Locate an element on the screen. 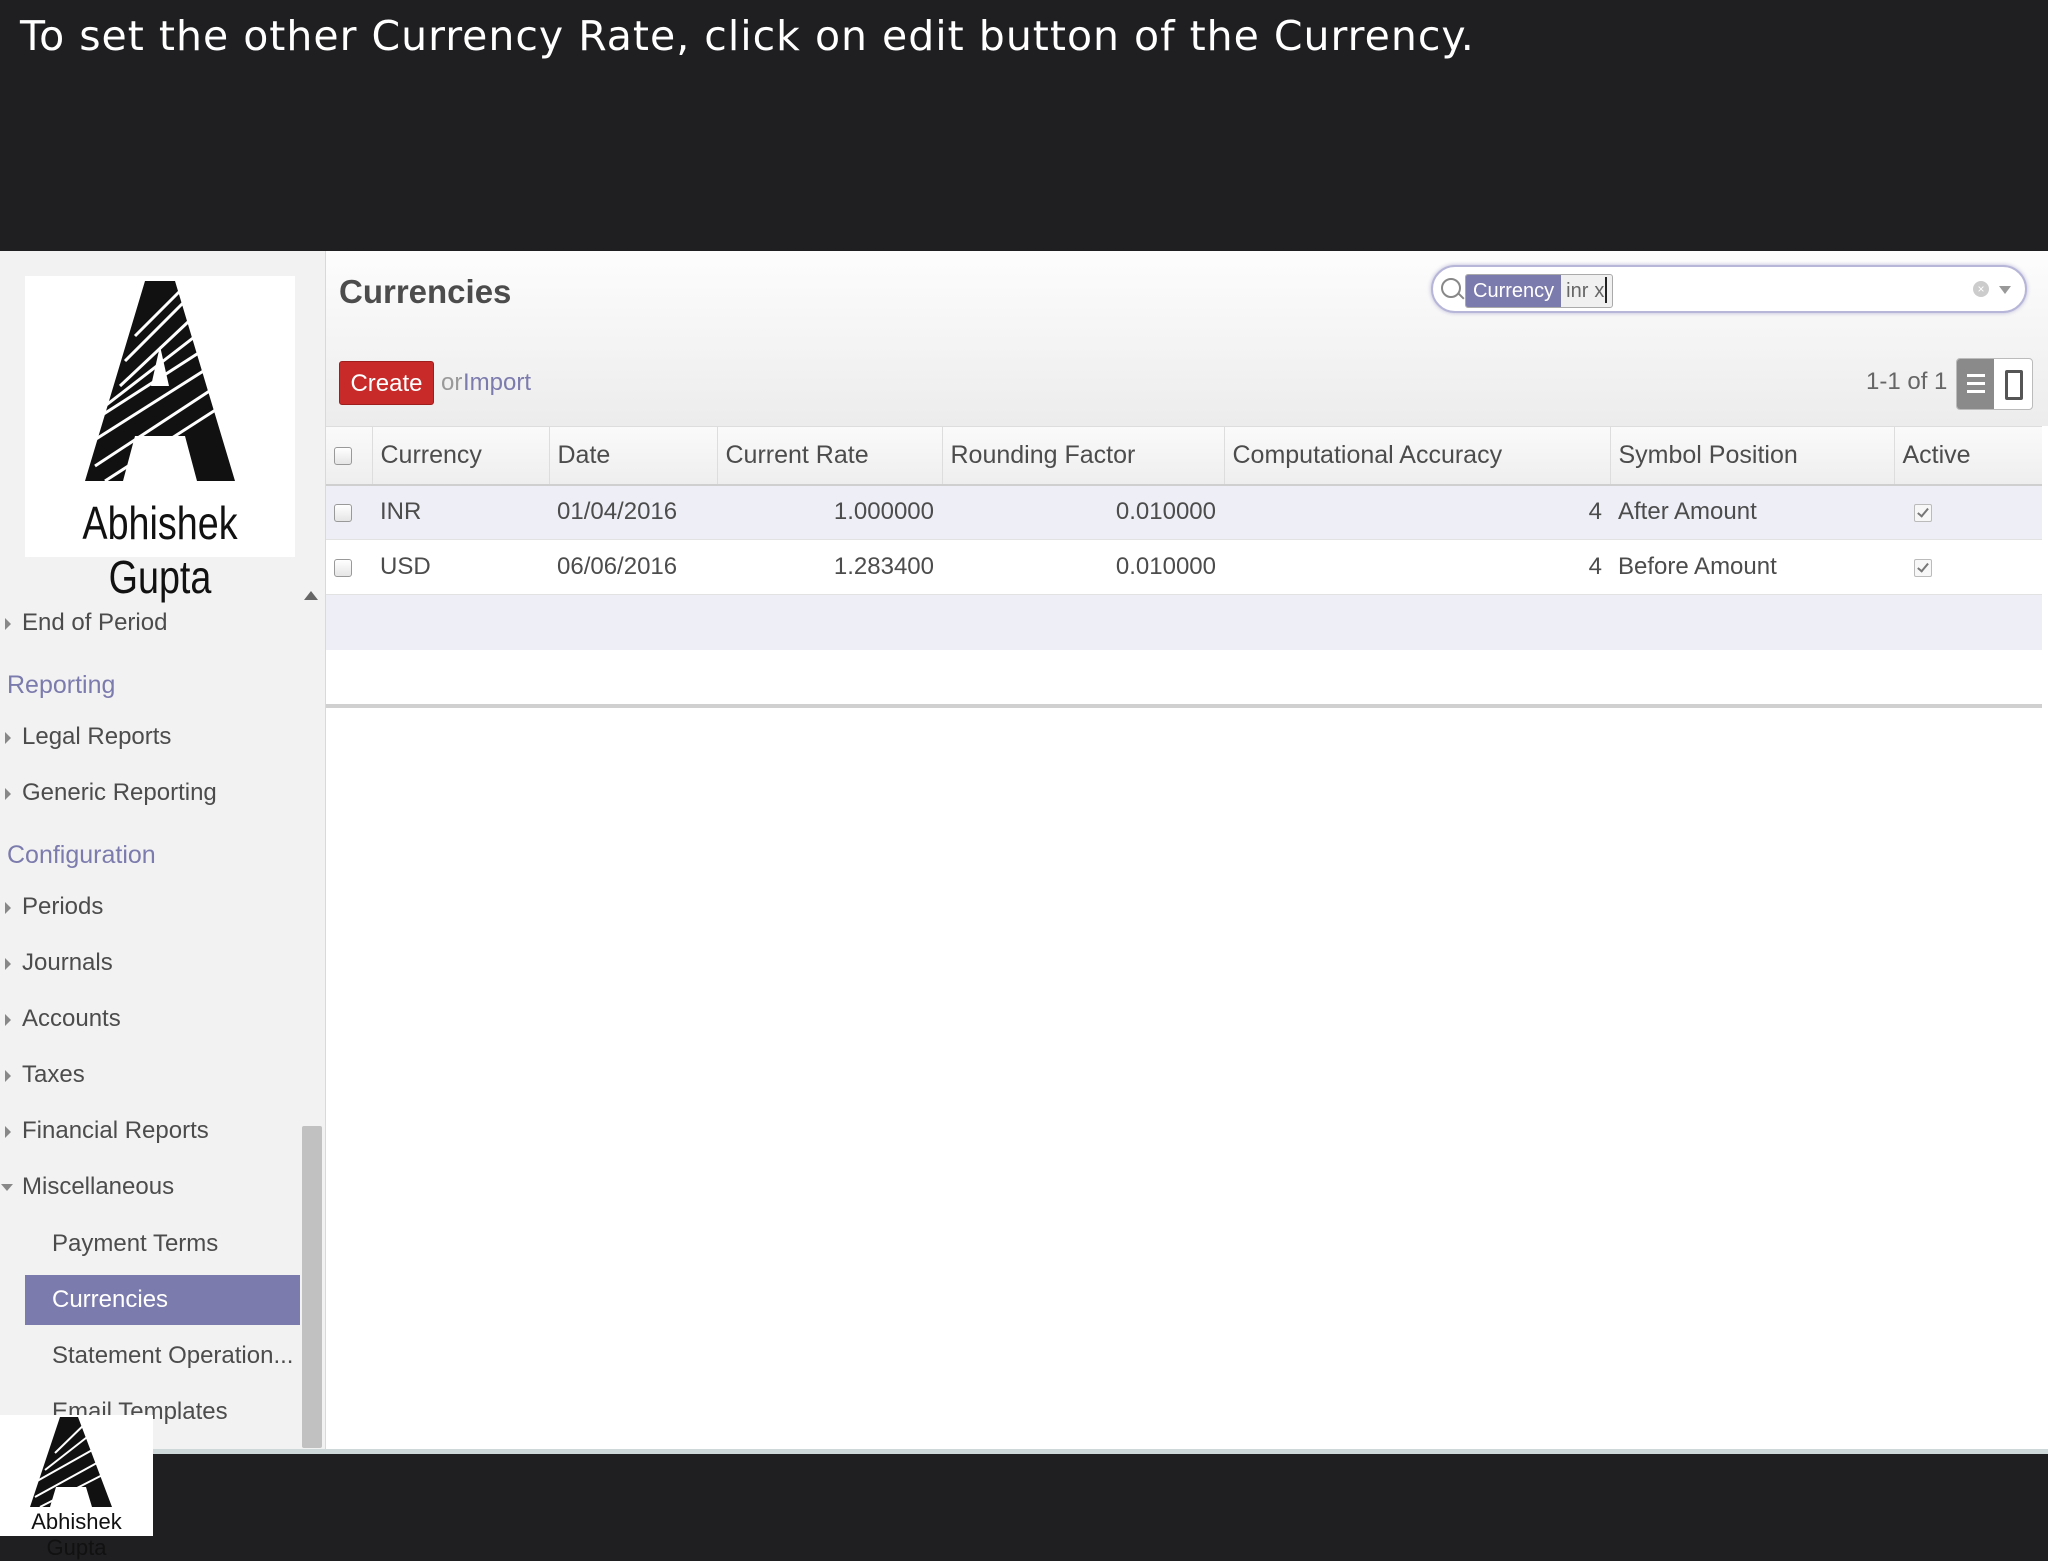  cell-currency: USD is located at coordinates (460, 567).